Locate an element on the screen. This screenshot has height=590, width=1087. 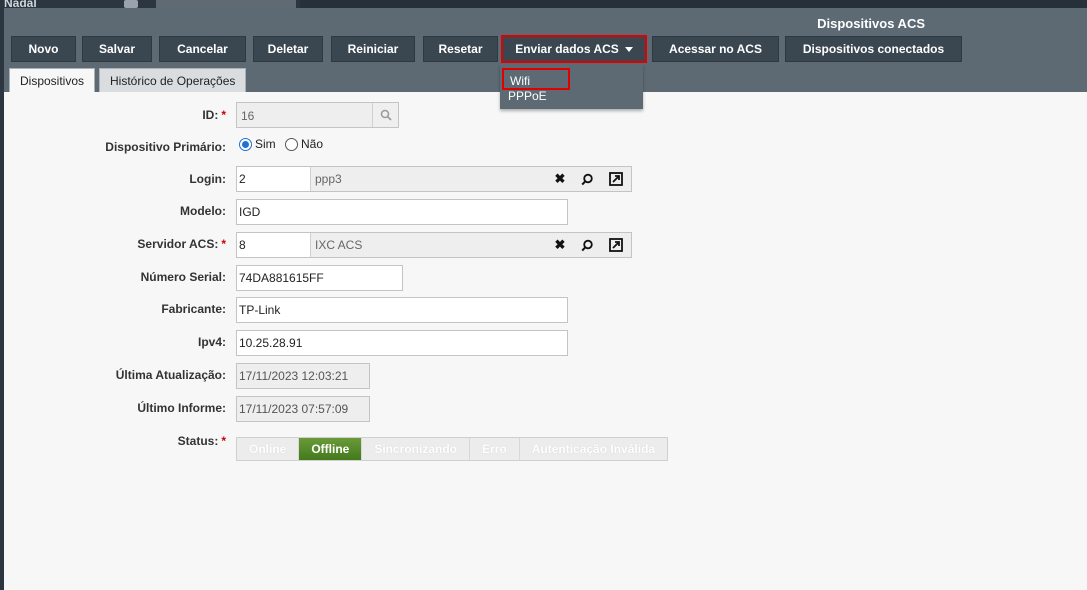
dispositivos-conectados-button: Dispositivos conectados is located at coordinates (873, 49).